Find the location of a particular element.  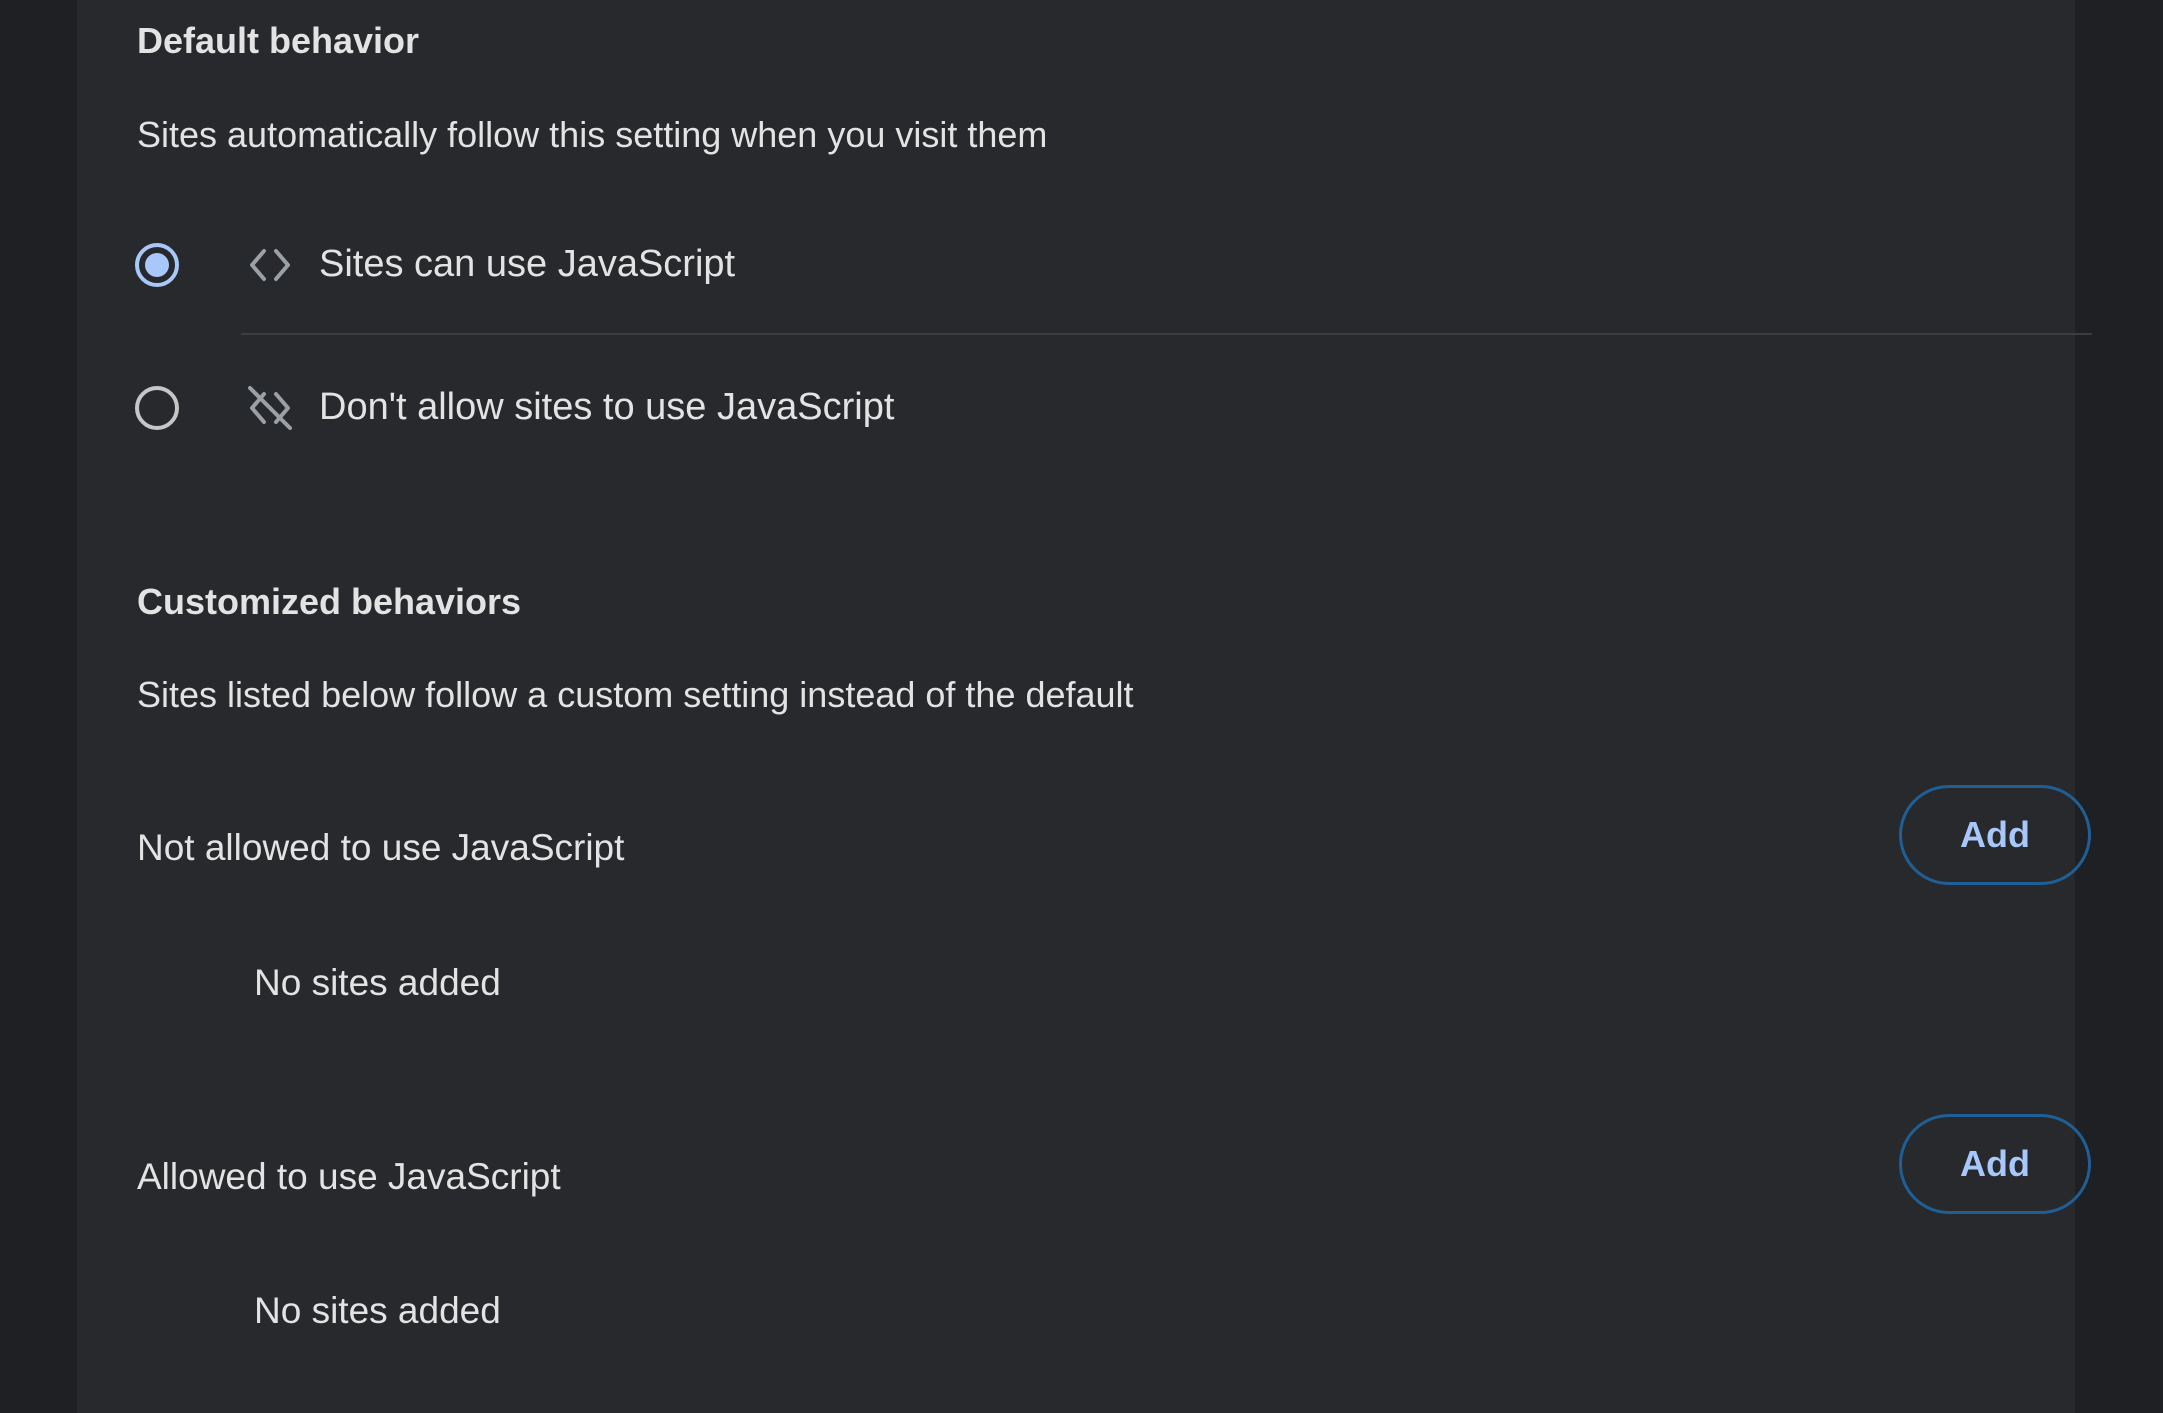

radio-option-allow-javascript: Sites can use JavaScript is located at coordinates (1076, 265).